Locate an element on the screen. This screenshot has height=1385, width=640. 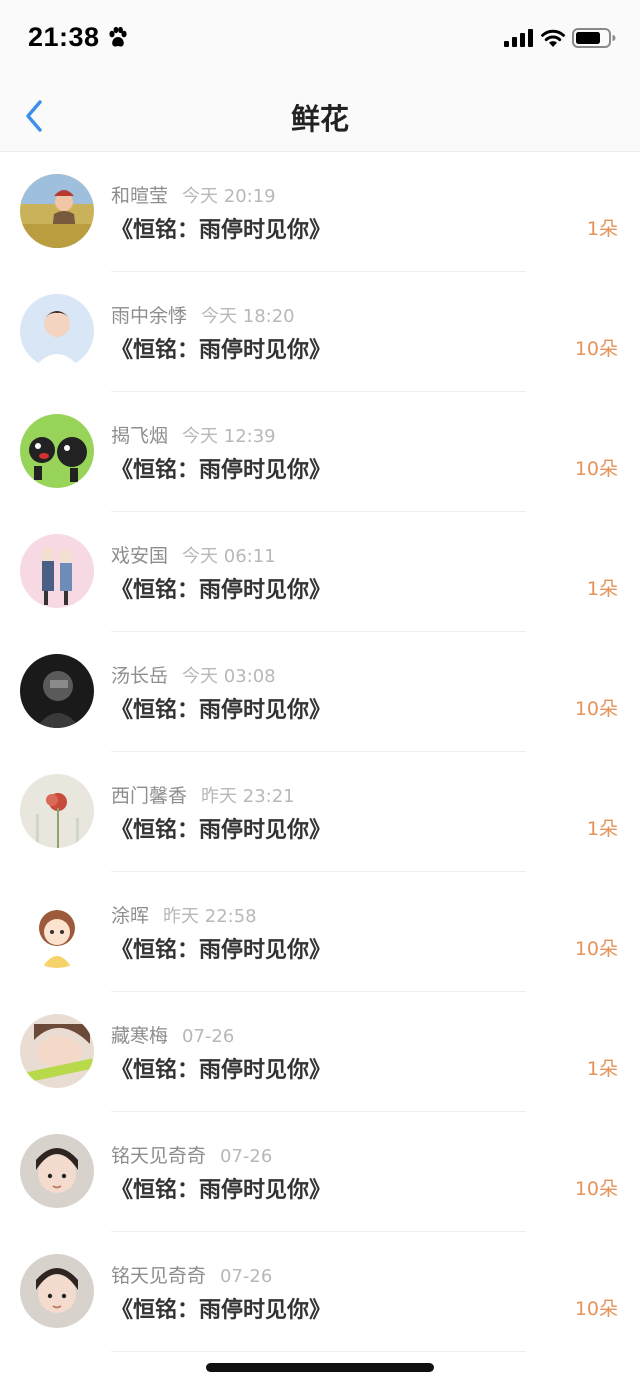
row-meta: 揭飞烟 今天 12:39 is located at coordinates (193, 434).